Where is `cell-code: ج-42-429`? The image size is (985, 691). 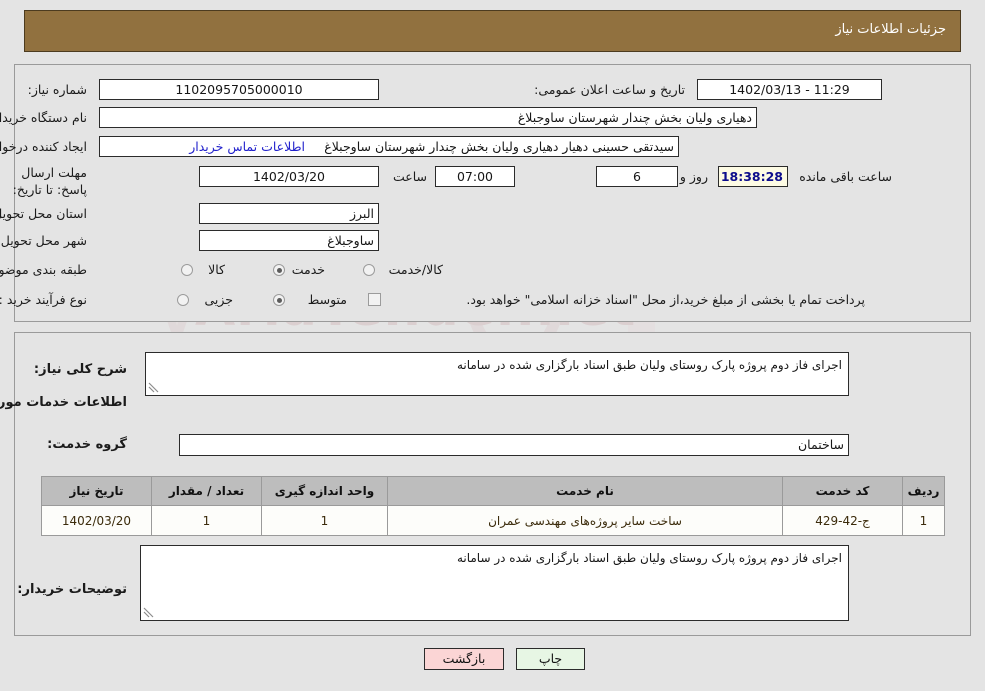
cell-code: ج-42-429 is located at coordinates (842, 520).